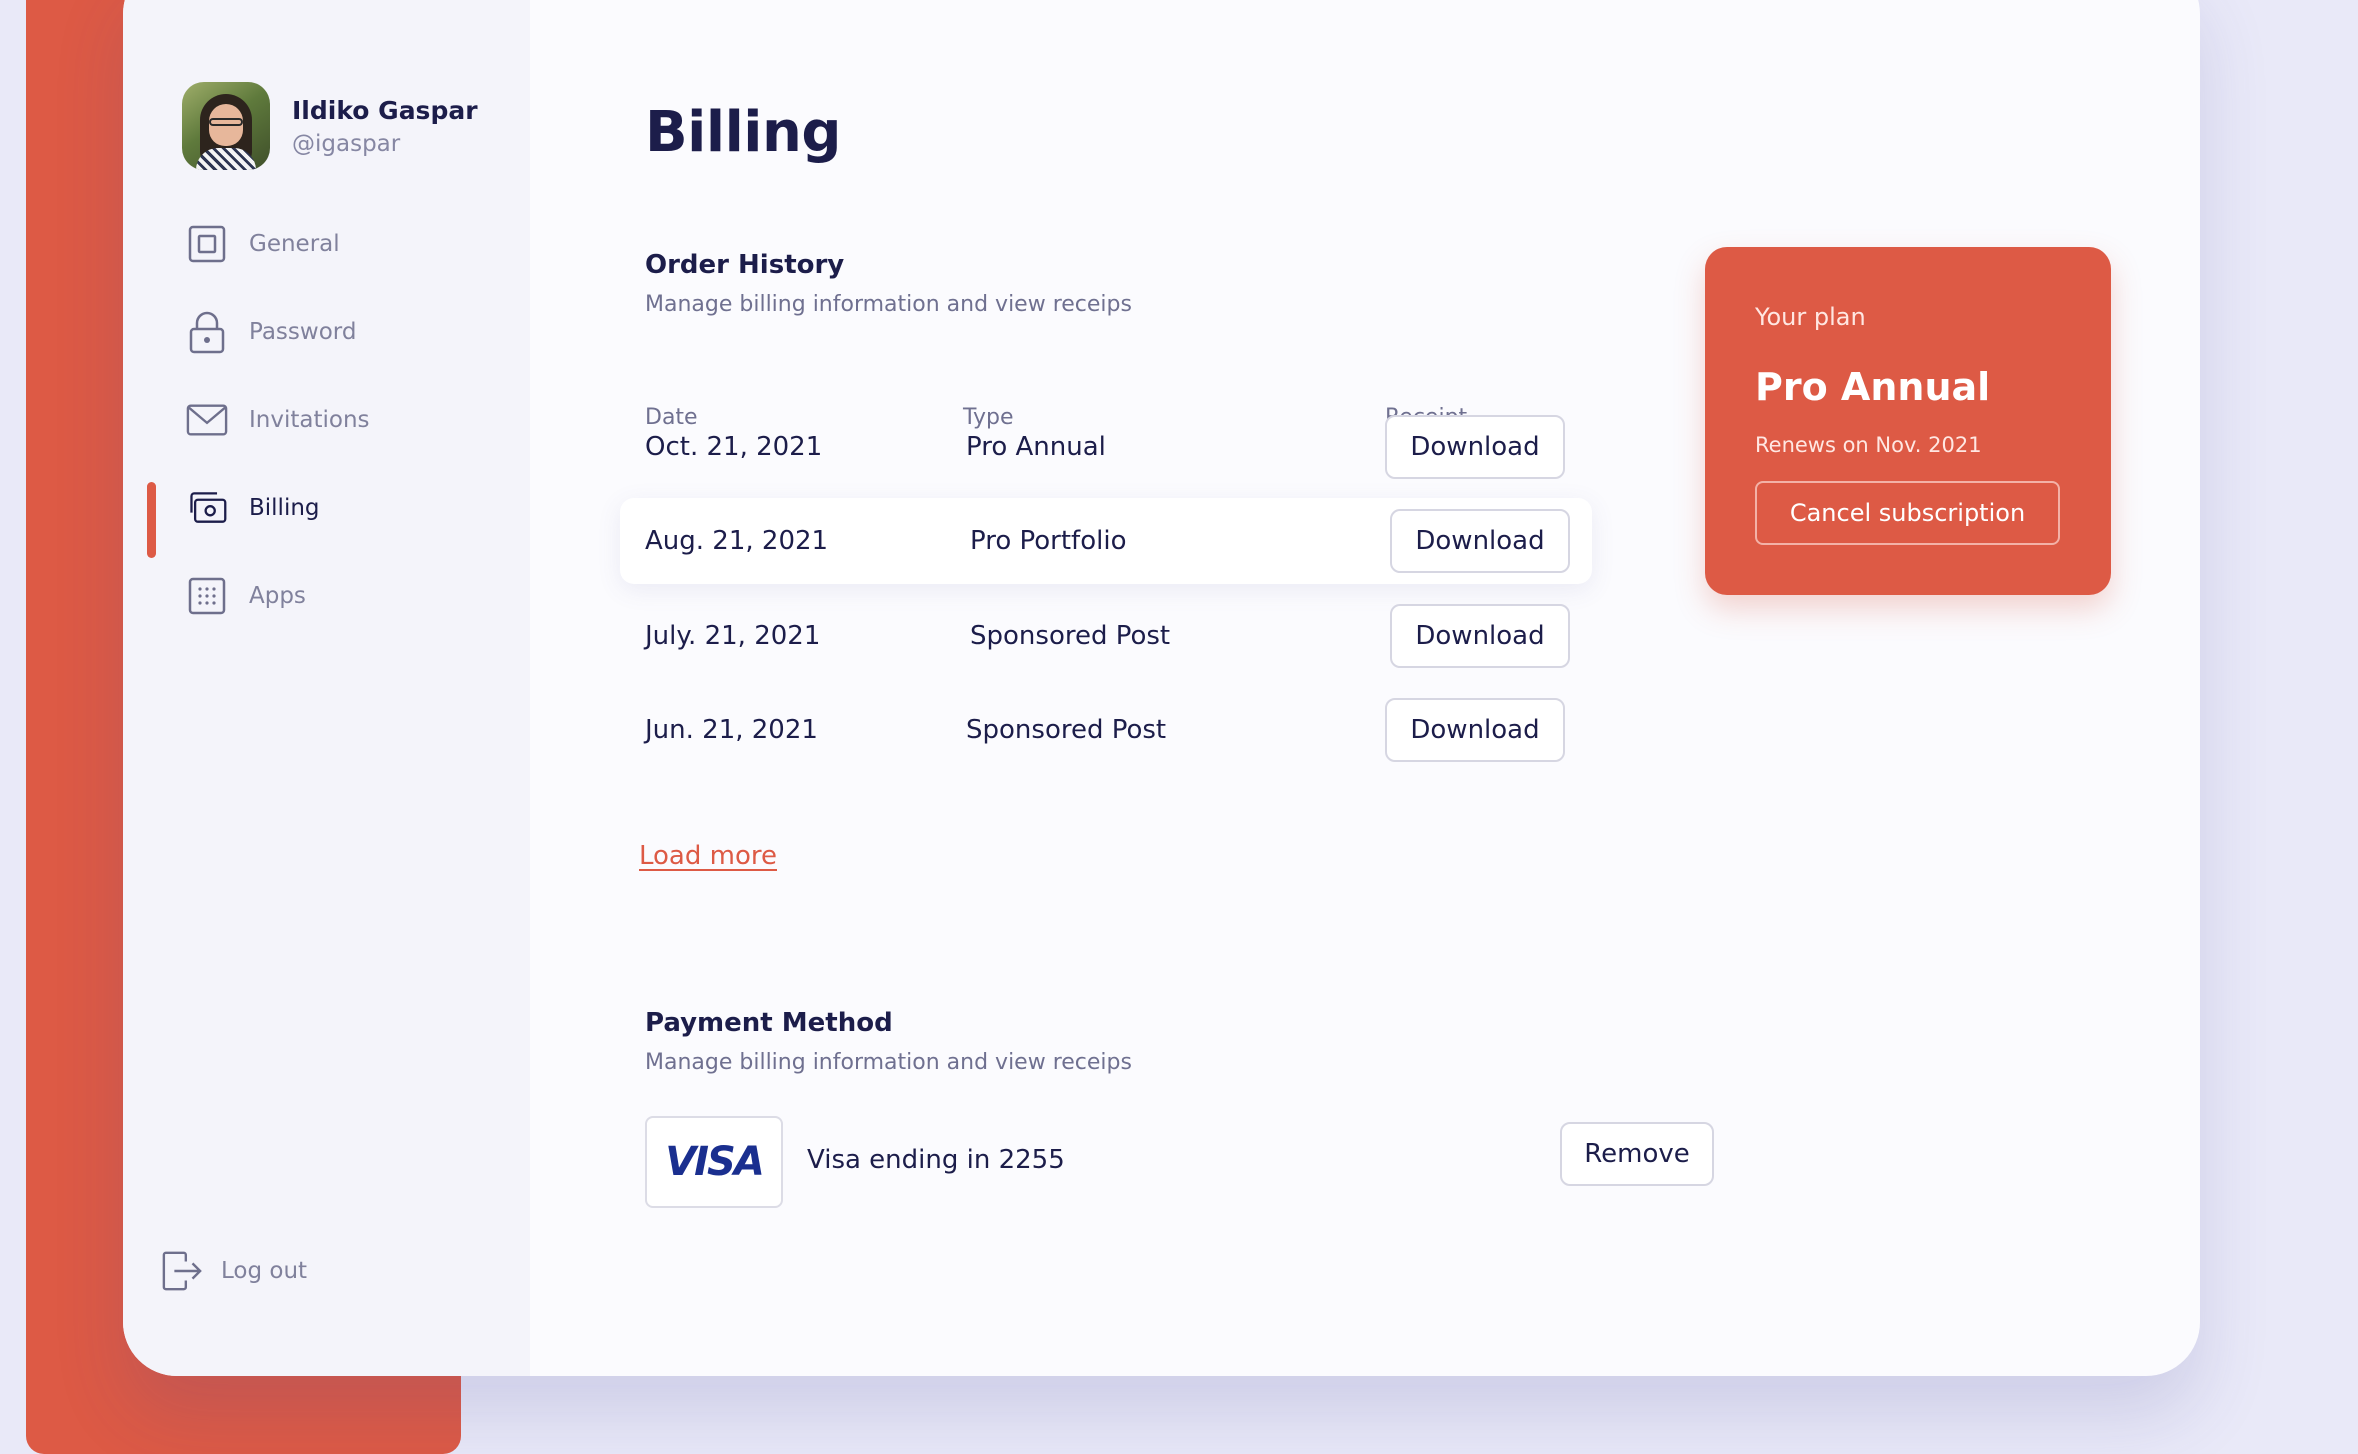 This screenshot has width=2358, height=1454. What do you see at coordinates (303, 332) in the screenshot?
I see `nav-label-password: Password` at bounding box center [303, 332].